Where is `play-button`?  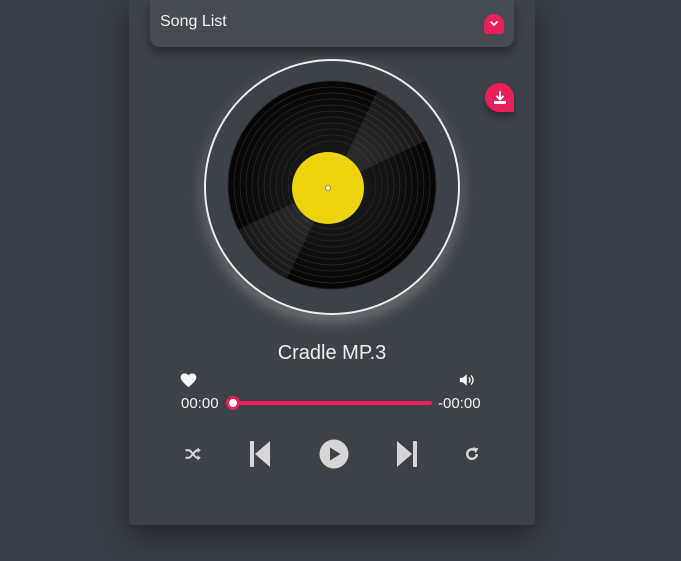
play-button is located at coordinates (333, 453).